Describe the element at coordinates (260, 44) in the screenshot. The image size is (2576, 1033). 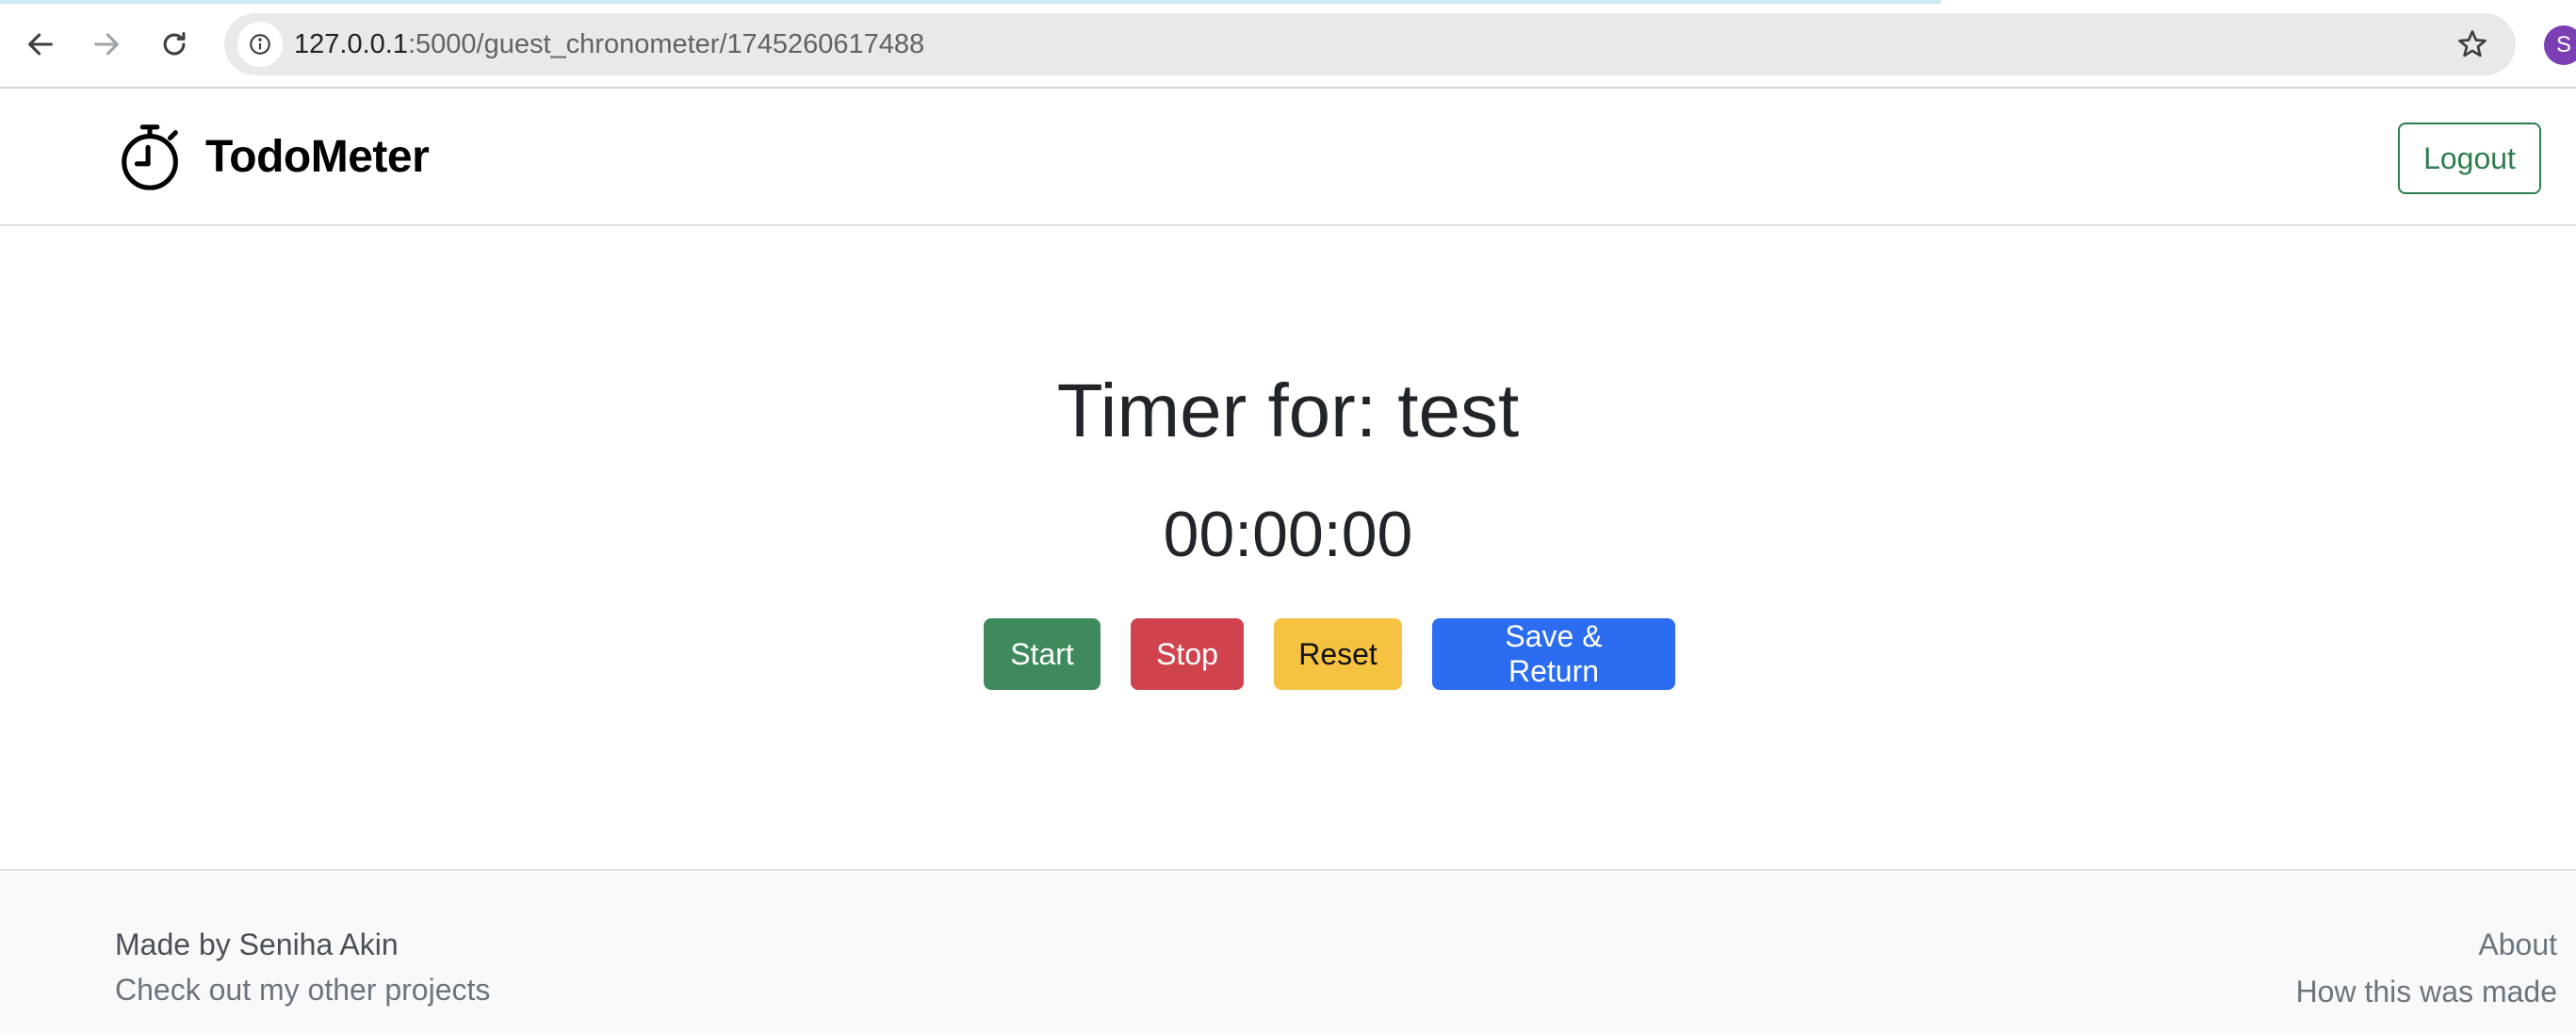
I see `site-info-icon` at that location.